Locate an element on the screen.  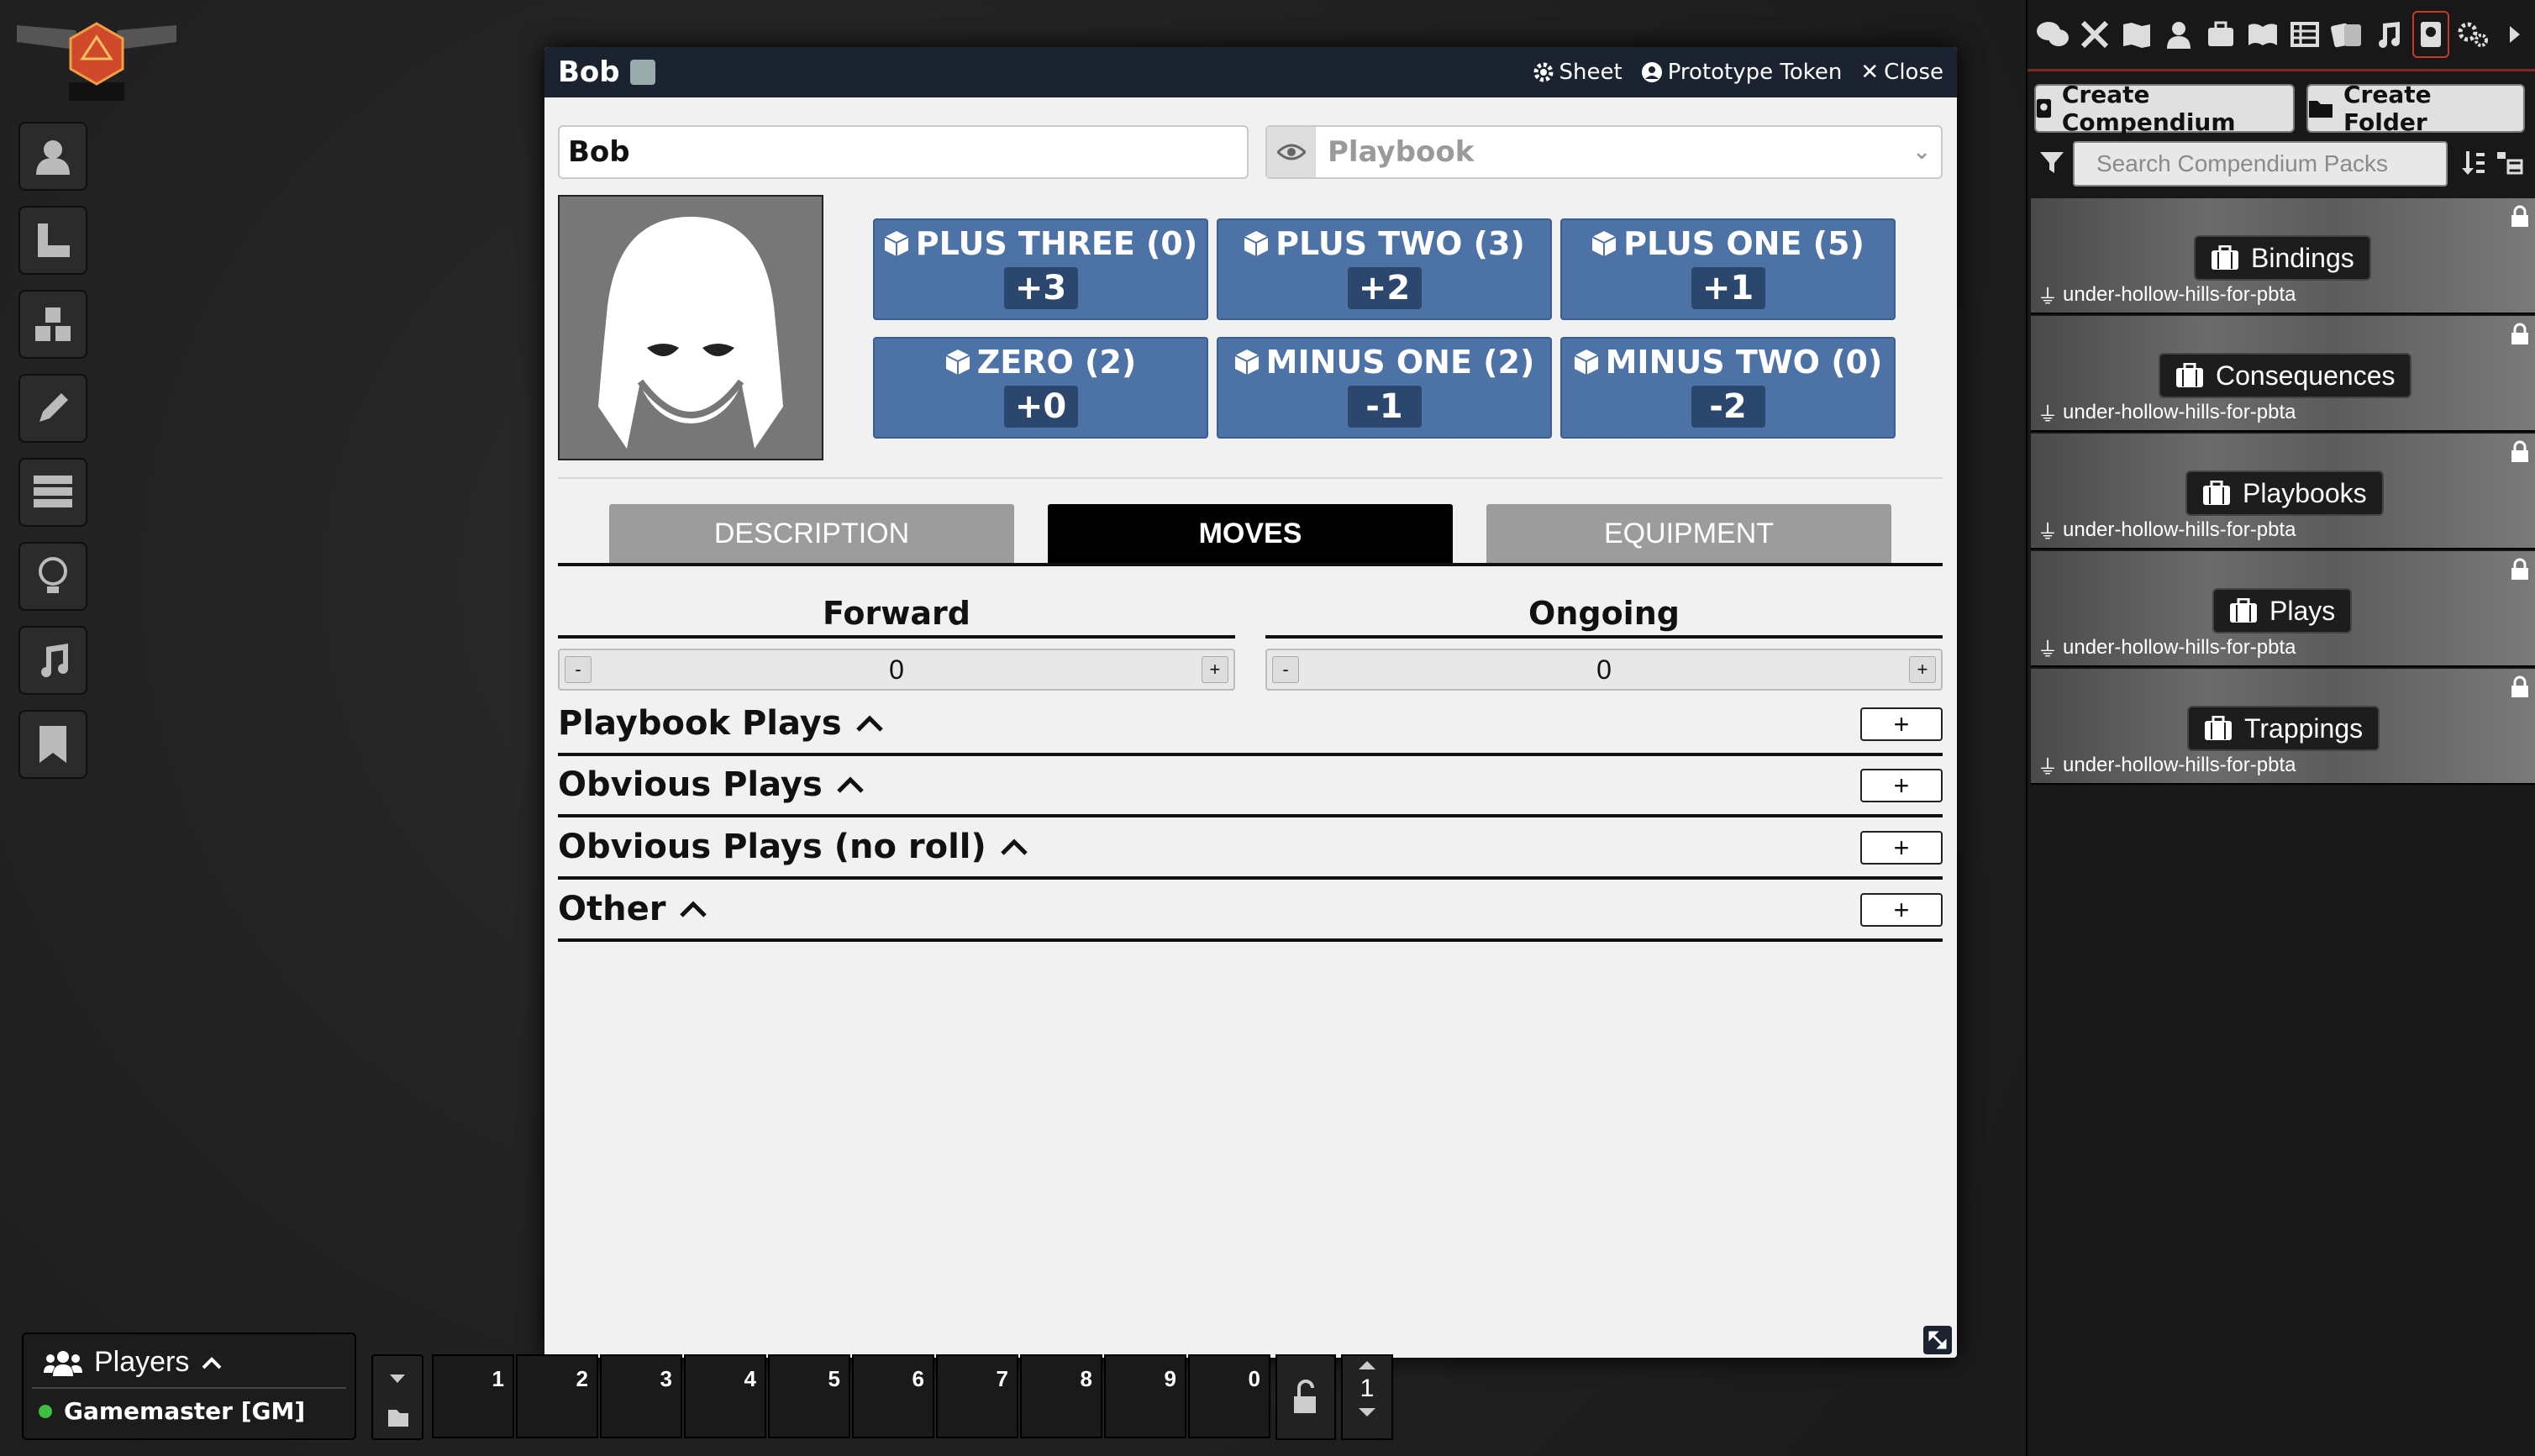
hotbar-slot: 9 is located at coordinates (1145, 1396).